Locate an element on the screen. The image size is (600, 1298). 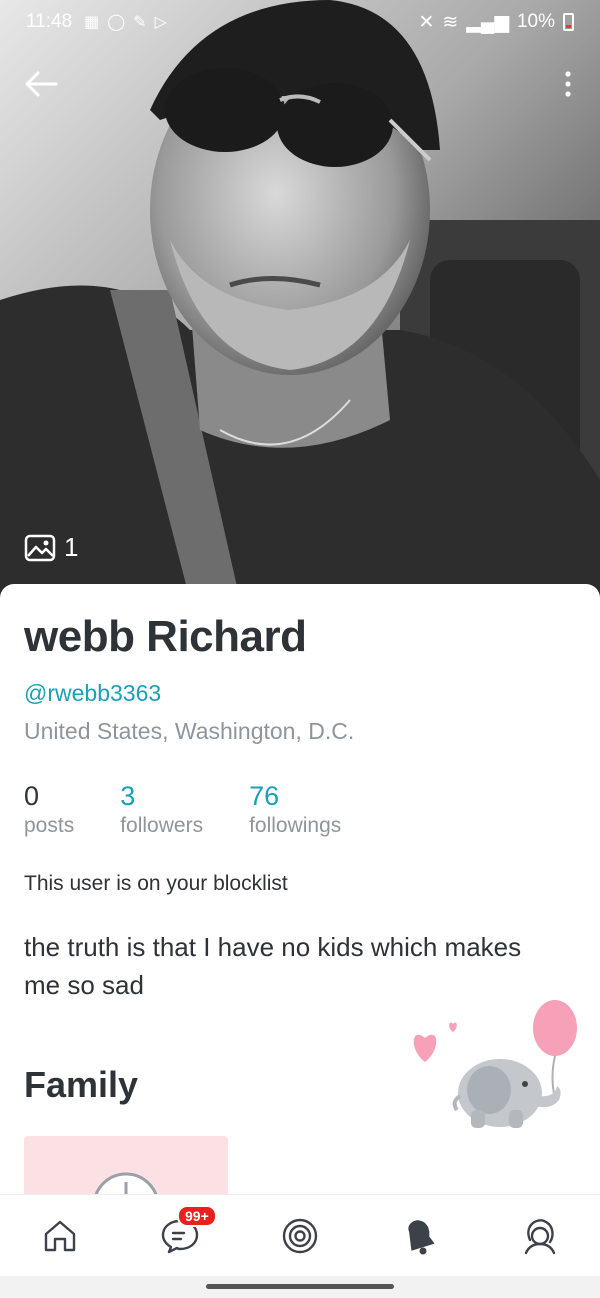
section-title: Family is located at coordinates (81, 1084).